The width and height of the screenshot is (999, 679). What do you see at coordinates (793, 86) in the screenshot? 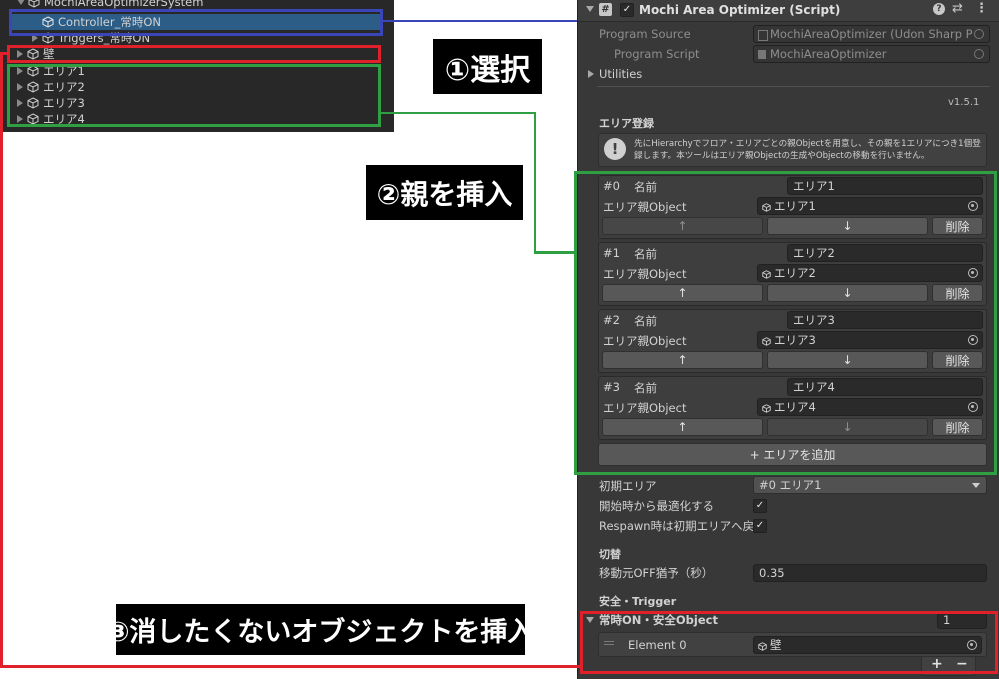
I see `divider` at bounding box center [793, 86].